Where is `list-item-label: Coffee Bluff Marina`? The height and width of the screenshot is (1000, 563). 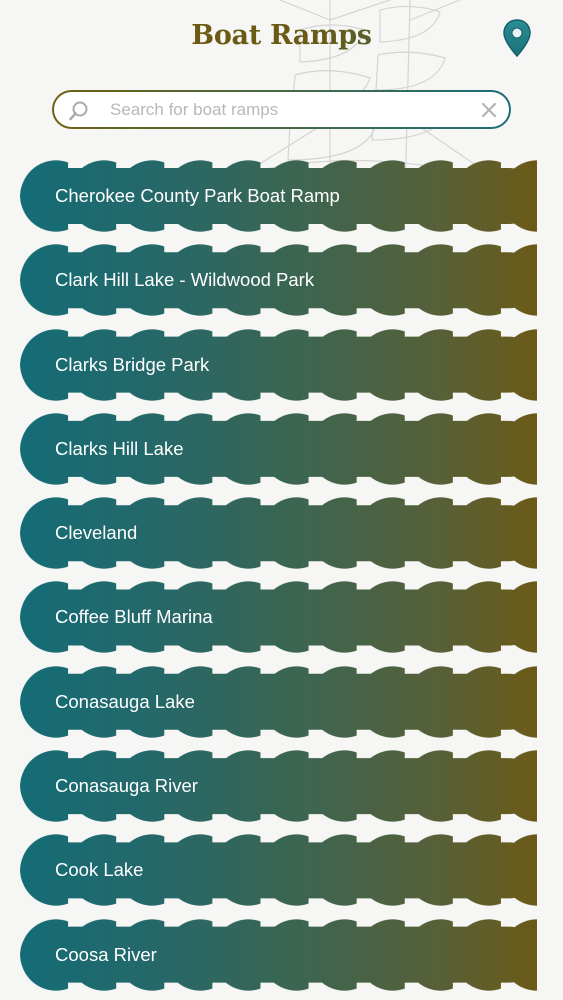
list-item-label: Coffee Bluff Marina is located at coordinates (134, 617).